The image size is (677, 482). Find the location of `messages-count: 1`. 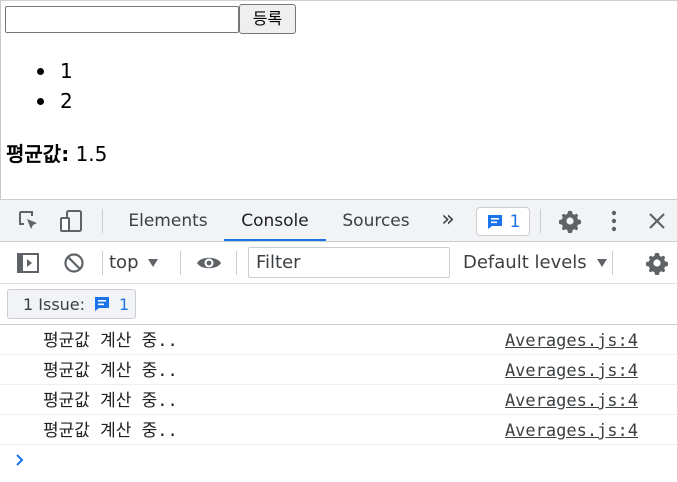

messages-count: 1 is located at coordinates (515, 221).